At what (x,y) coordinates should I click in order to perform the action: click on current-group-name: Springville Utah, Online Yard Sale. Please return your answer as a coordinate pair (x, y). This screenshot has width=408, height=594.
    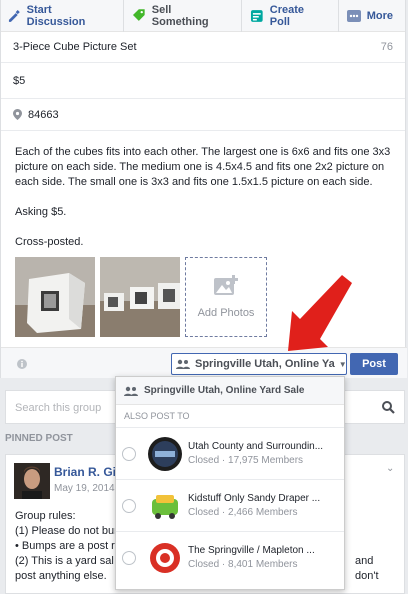
    Looking at the image, I should click on (224, 390).